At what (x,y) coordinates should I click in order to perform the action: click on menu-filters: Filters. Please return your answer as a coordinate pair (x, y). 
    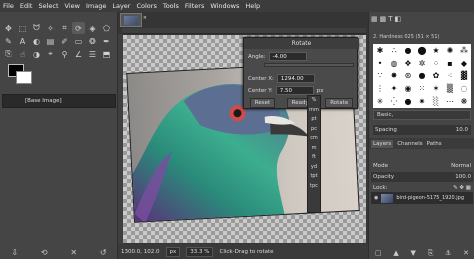
    Looking at the image, I should click on (194, 6).